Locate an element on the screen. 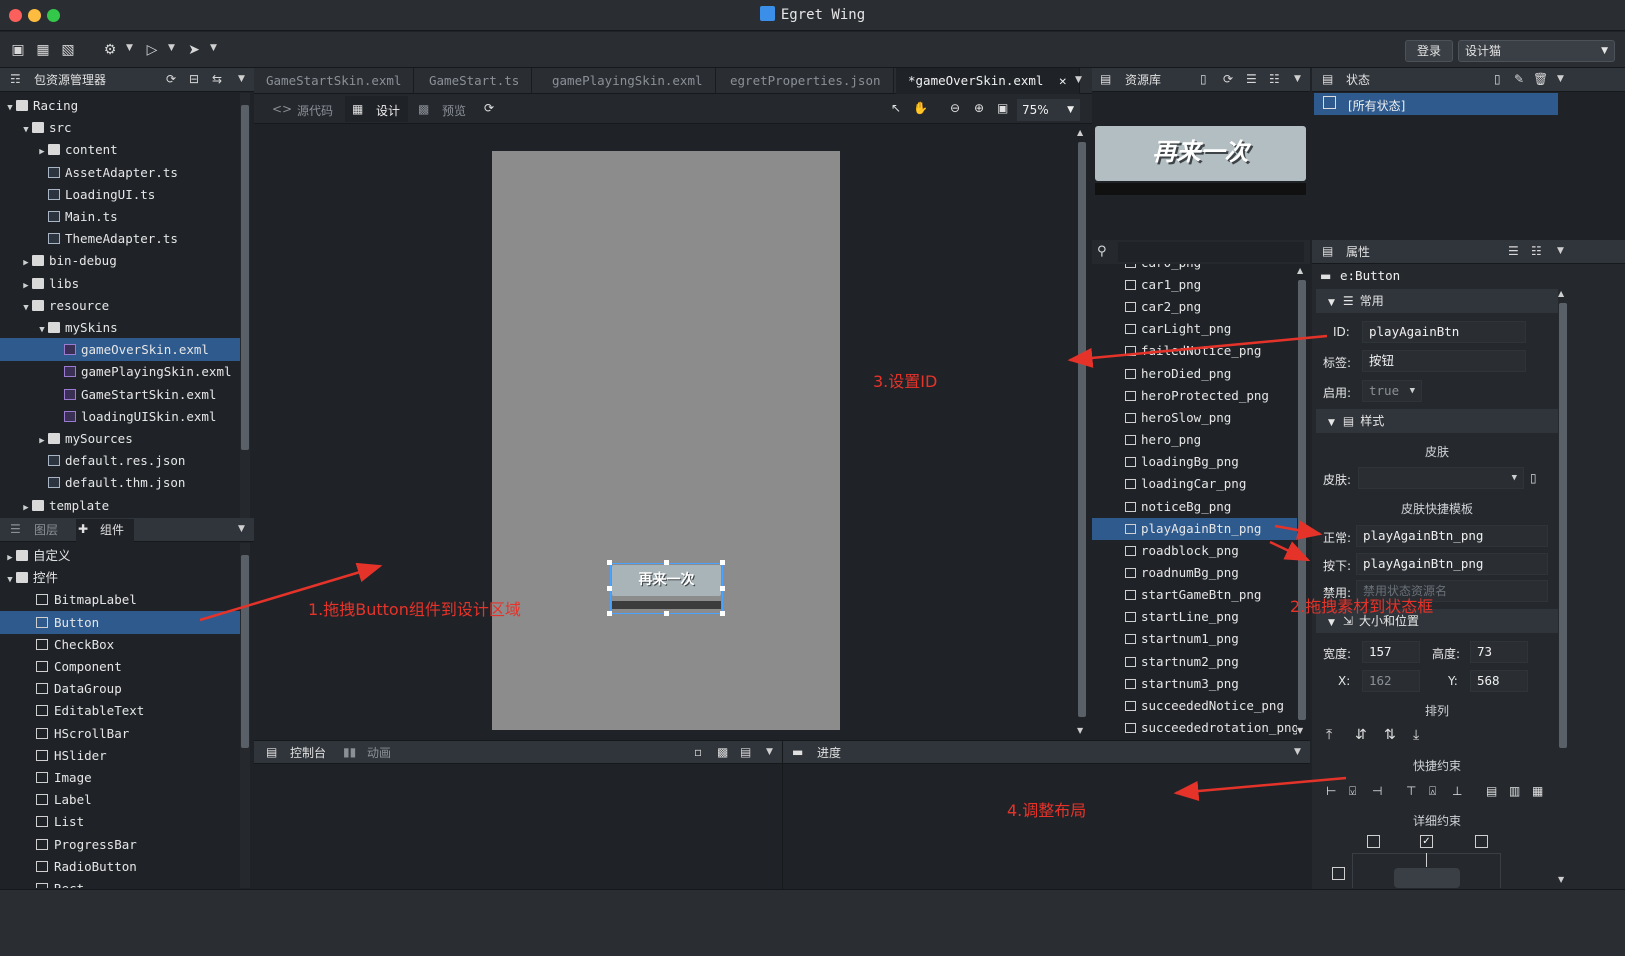 The width and height of the screenshot is (1625, 956). annotation-step2: 2.拖拽素材到状态框 is located at coordinates (1362, 606).